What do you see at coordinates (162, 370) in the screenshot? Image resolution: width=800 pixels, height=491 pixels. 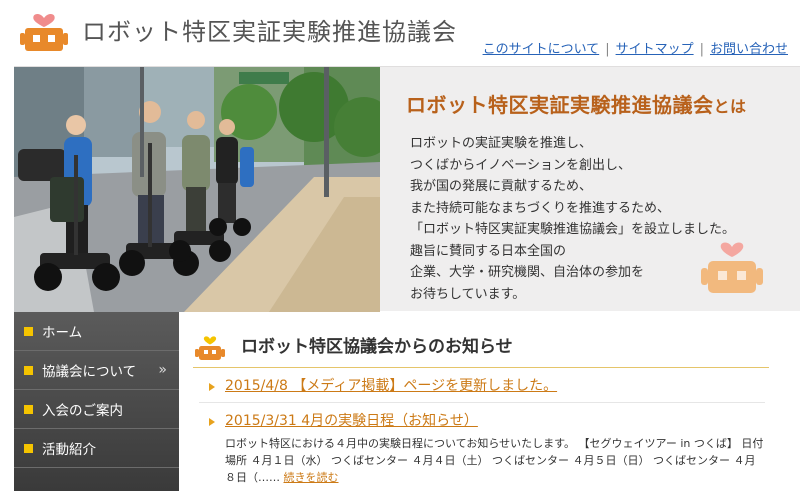 I see `chevron-right-icon: »` at bounding box center [162, 370].